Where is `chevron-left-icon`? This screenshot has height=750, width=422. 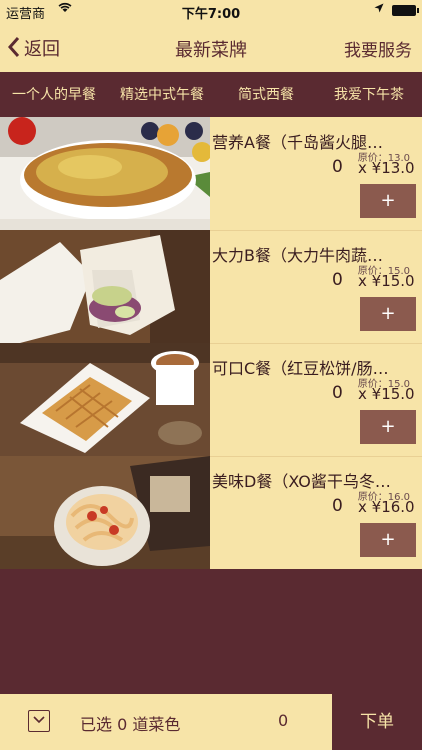
chevron-left-icon is located at coordinates (13, 48).